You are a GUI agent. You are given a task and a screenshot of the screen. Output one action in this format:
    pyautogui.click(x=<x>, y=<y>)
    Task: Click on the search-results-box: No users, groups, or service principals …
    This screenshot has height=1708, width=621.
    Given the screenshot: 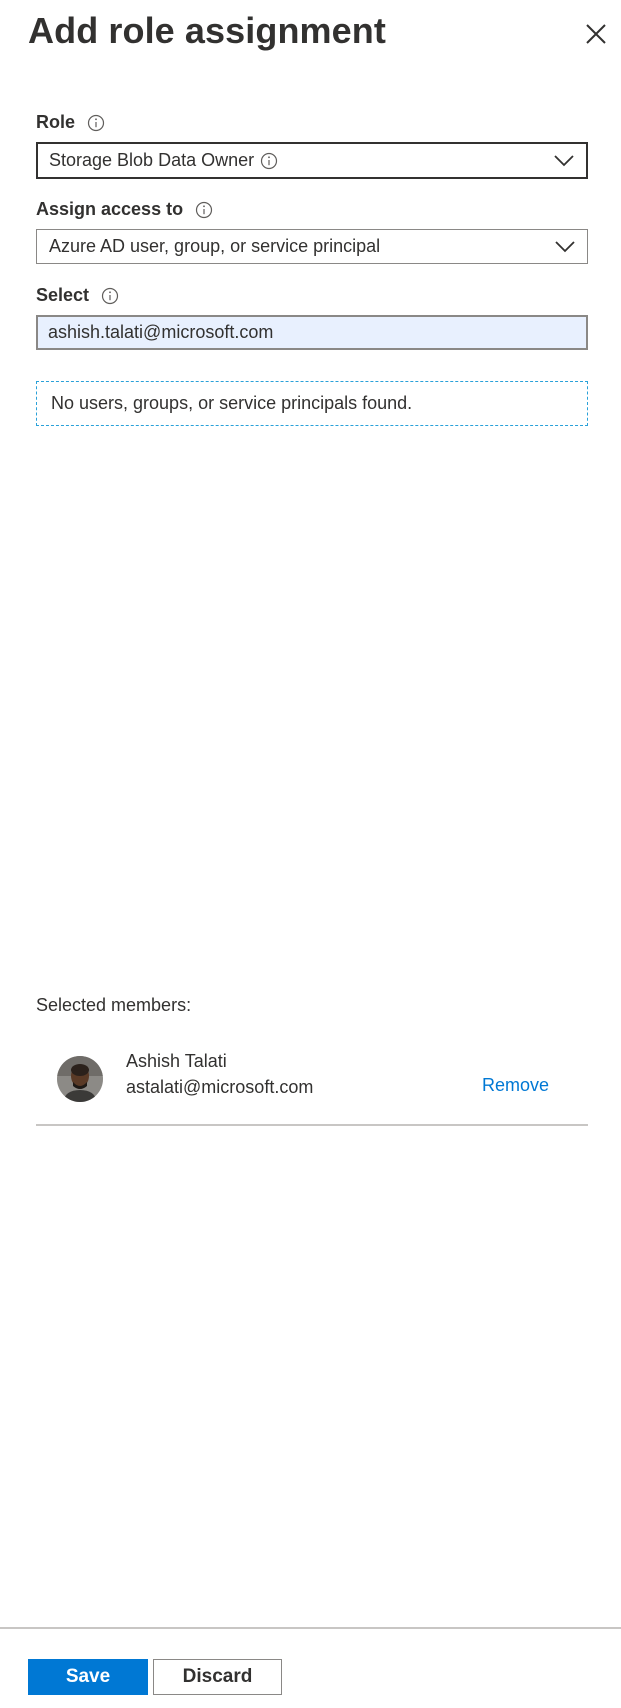 What is the action you would take?
    pyautogui.click(x=312, y=403)
    